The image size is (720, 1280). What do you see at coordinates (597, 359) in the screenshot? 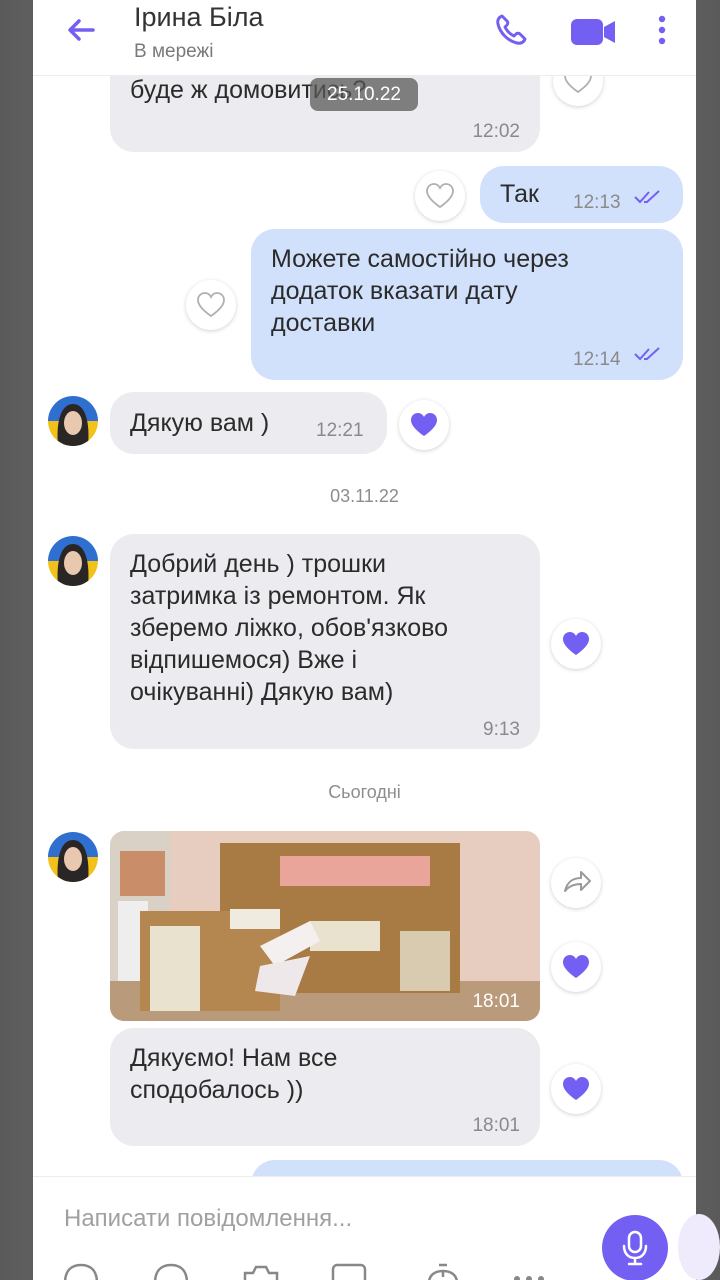
I see `message-time: 12:14` at bounding box center [597, 359].